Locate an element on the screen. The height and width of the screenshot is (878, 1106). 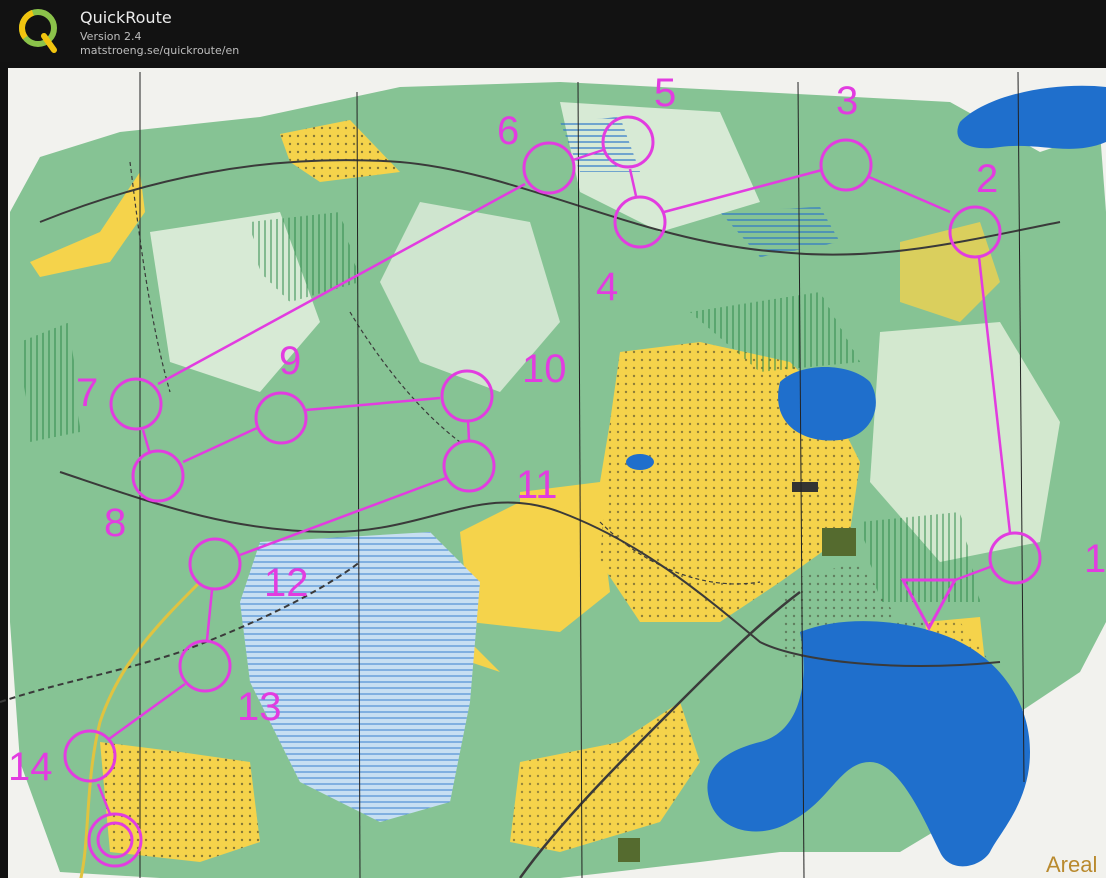
control-number-9: 9 is located at coordinates (290, 361).